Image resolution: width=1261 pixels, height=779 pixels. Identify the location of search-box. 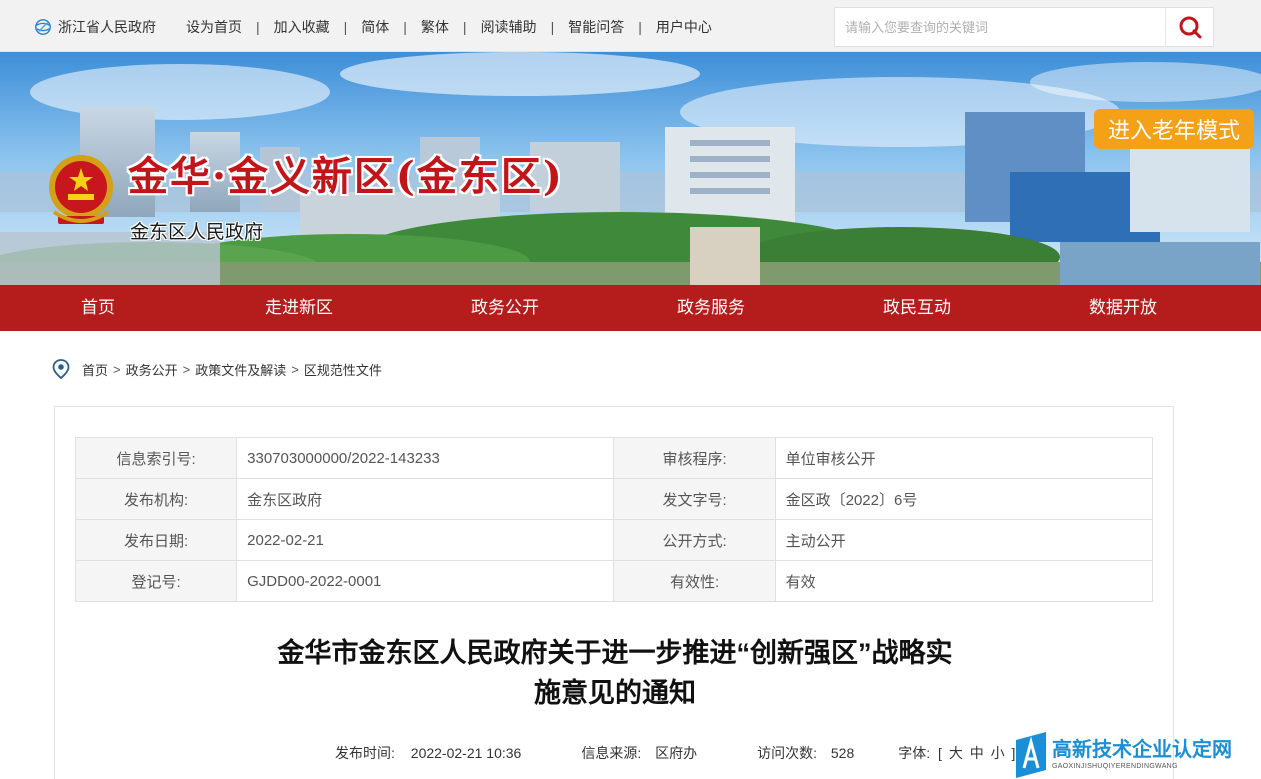
(1024, 27).